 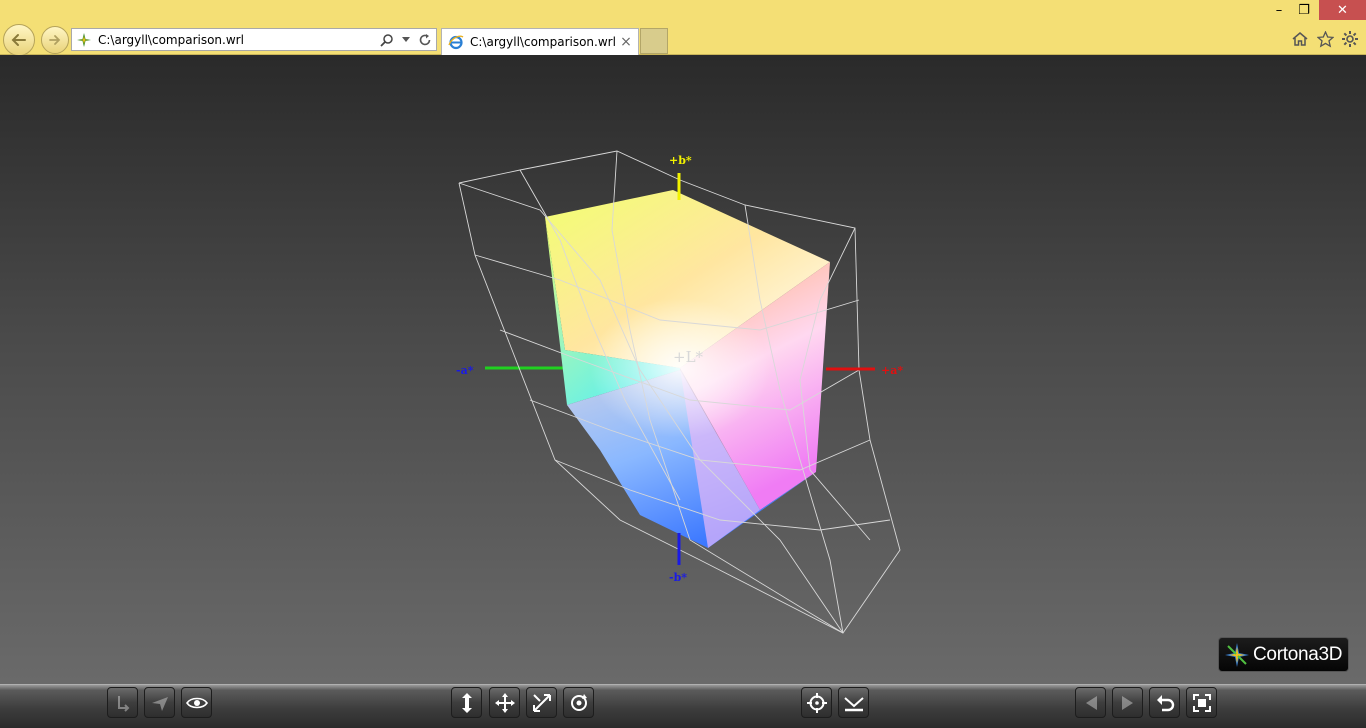 I want to click on forward-button, so click(x=55, y=40).